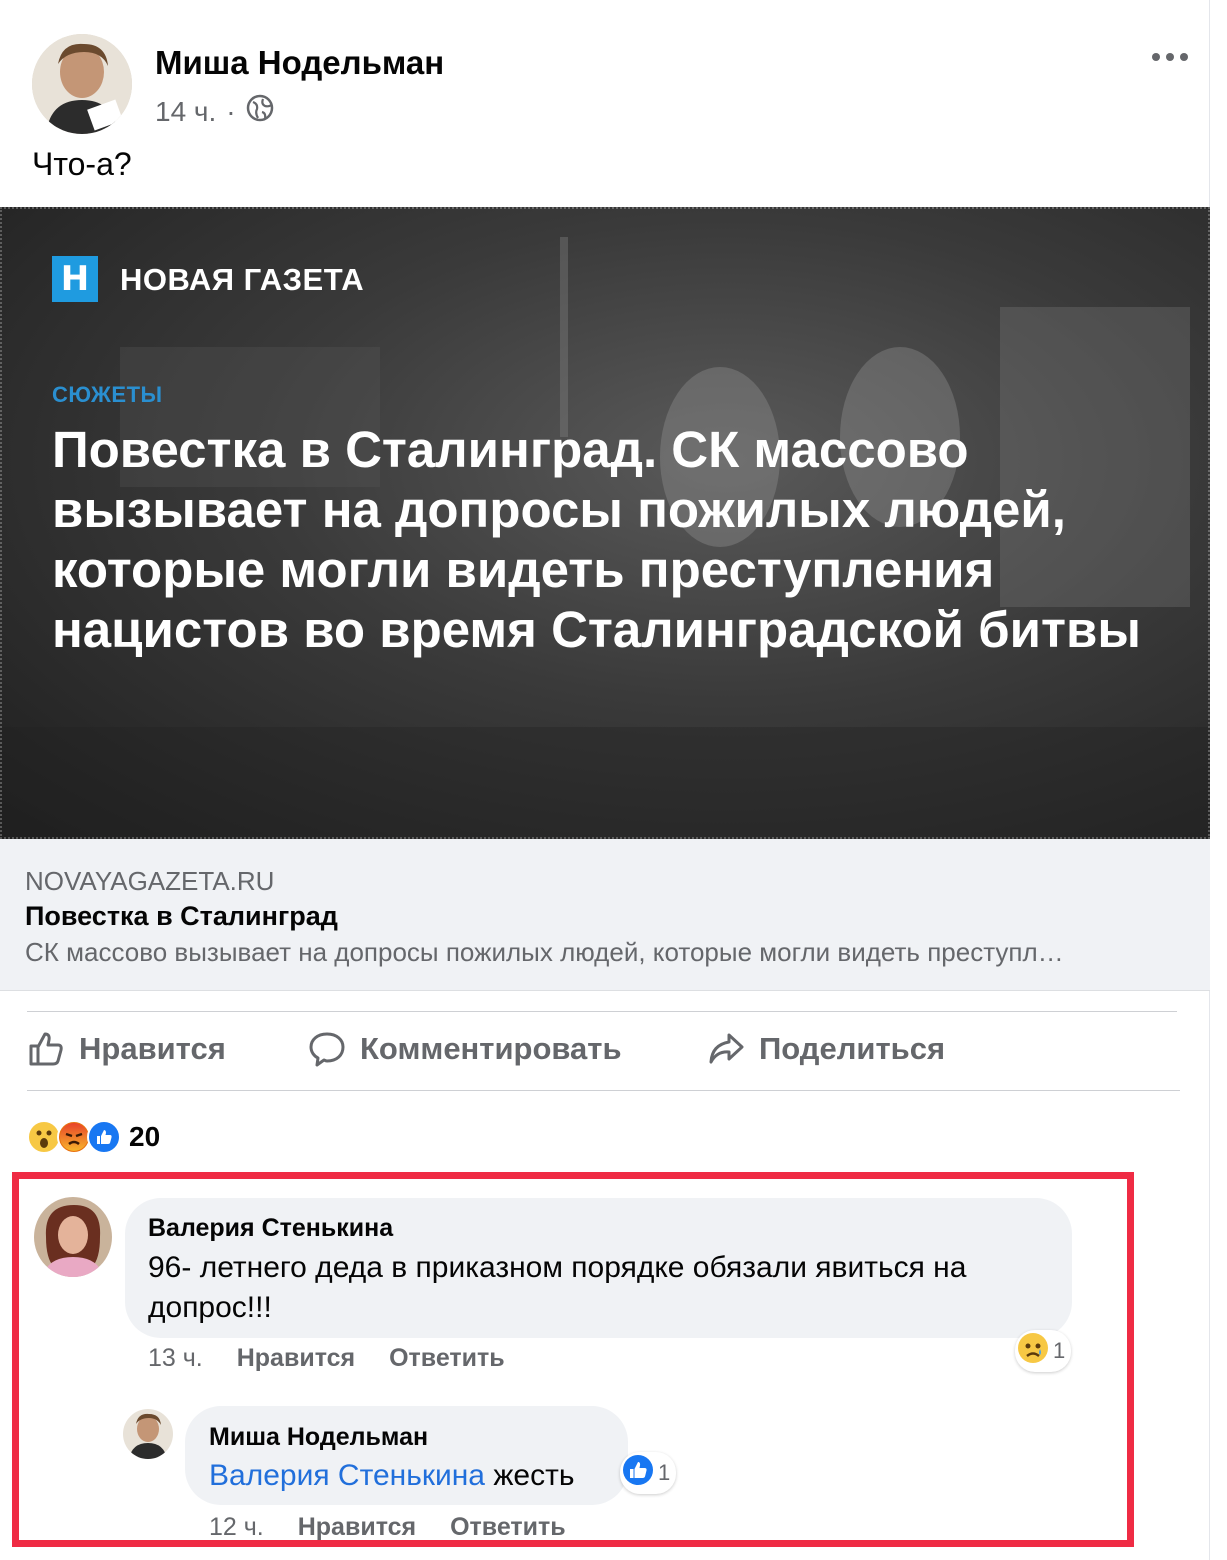 The image size is (1227, 1560). Describe the element at coordinates (236, 1527) in the screenshot. I see `reply-time: 12 ч.` at that location.